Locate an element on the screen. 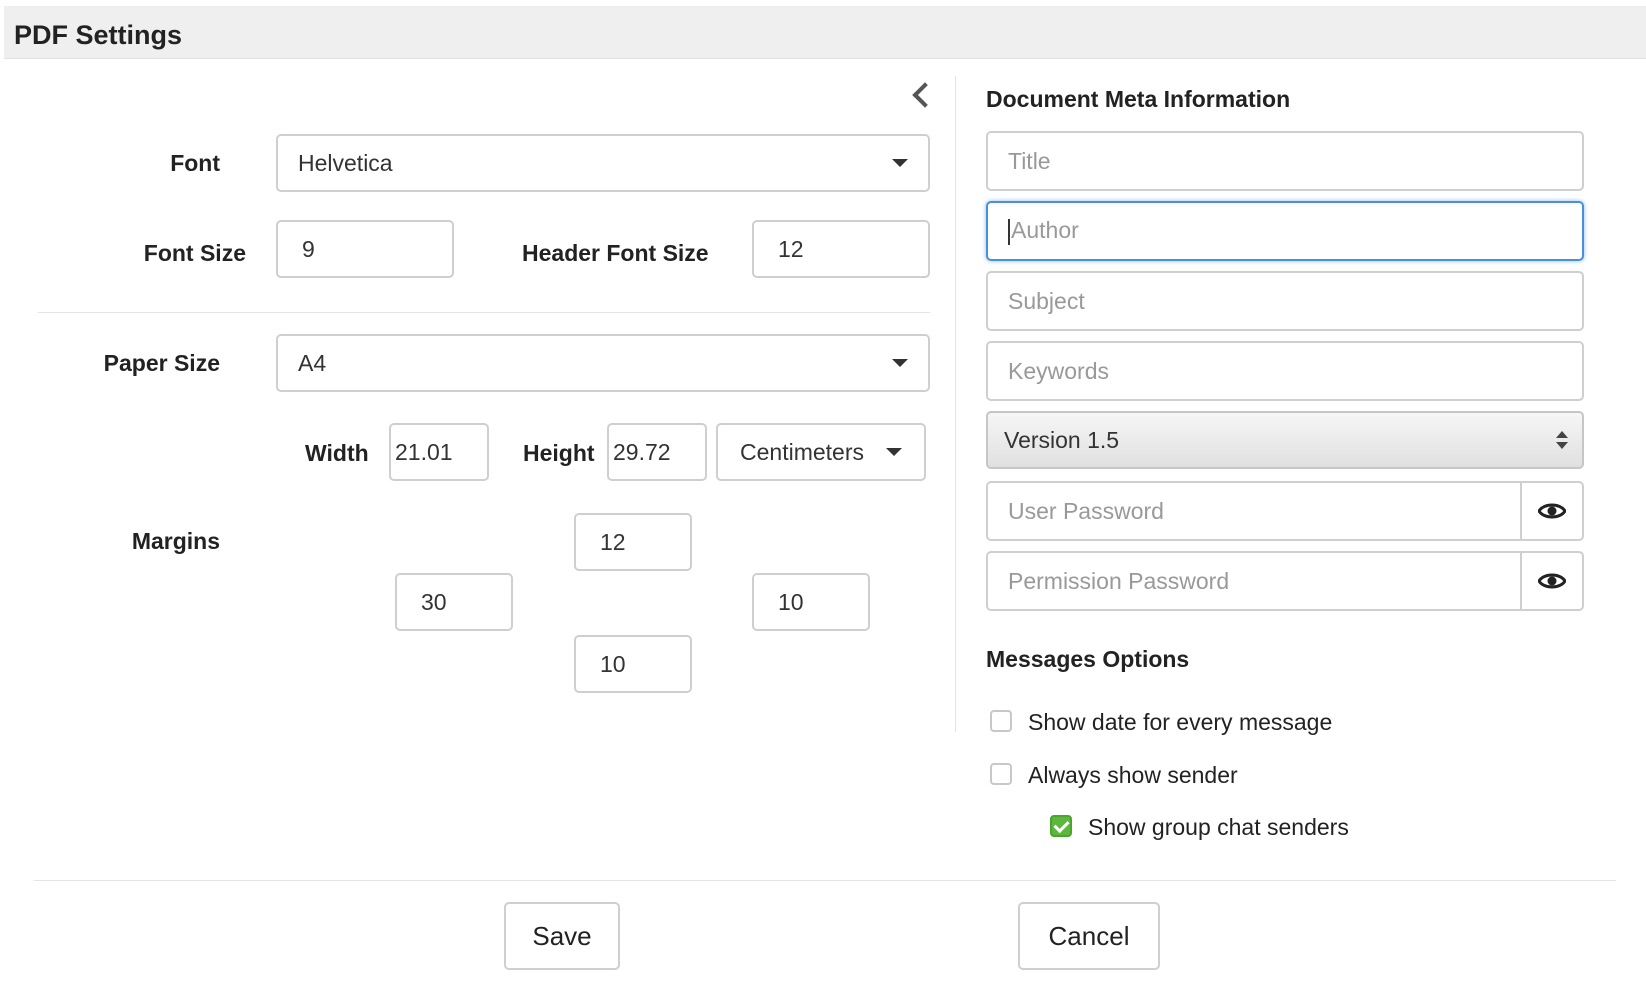 This screenshot has width=1646, height=994. title-input: Title is located at coordinates (1285, 161).